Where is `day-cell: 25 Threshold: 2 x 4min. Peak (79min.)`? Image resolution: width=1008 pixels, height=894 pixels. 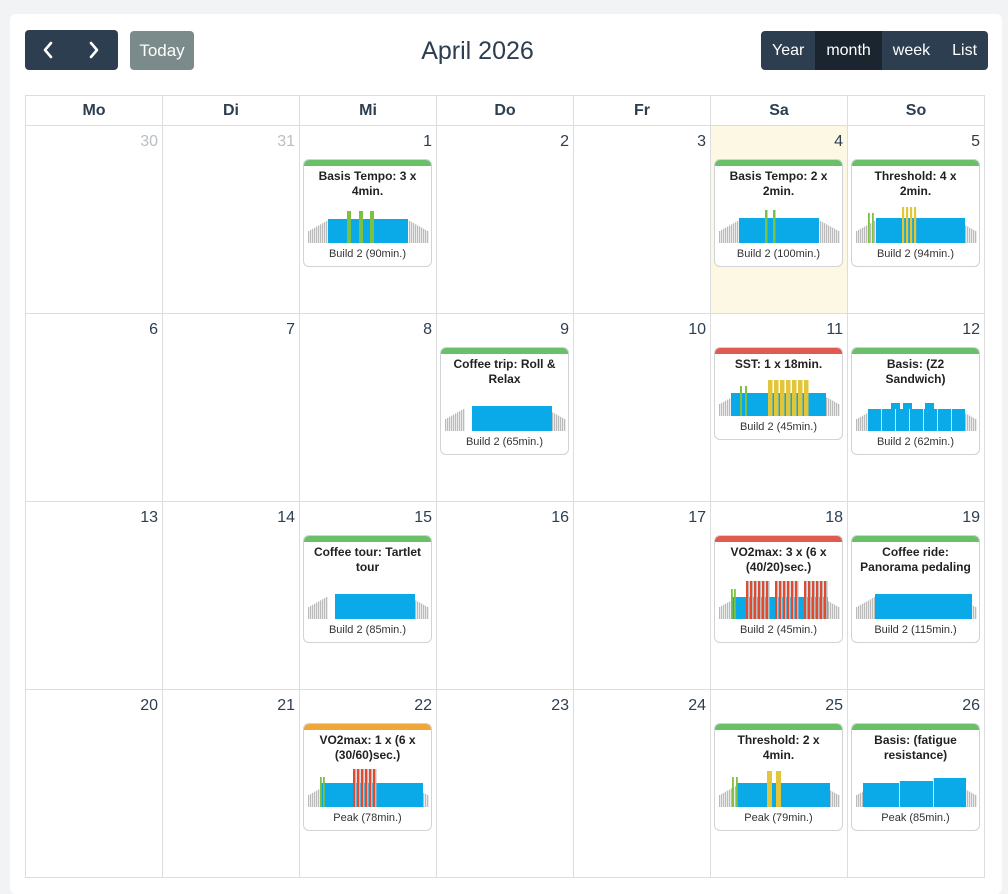 day-cell: 25 Threshold: 2 x 4min. Peak (79min.) is located at coordinates (779, 783).